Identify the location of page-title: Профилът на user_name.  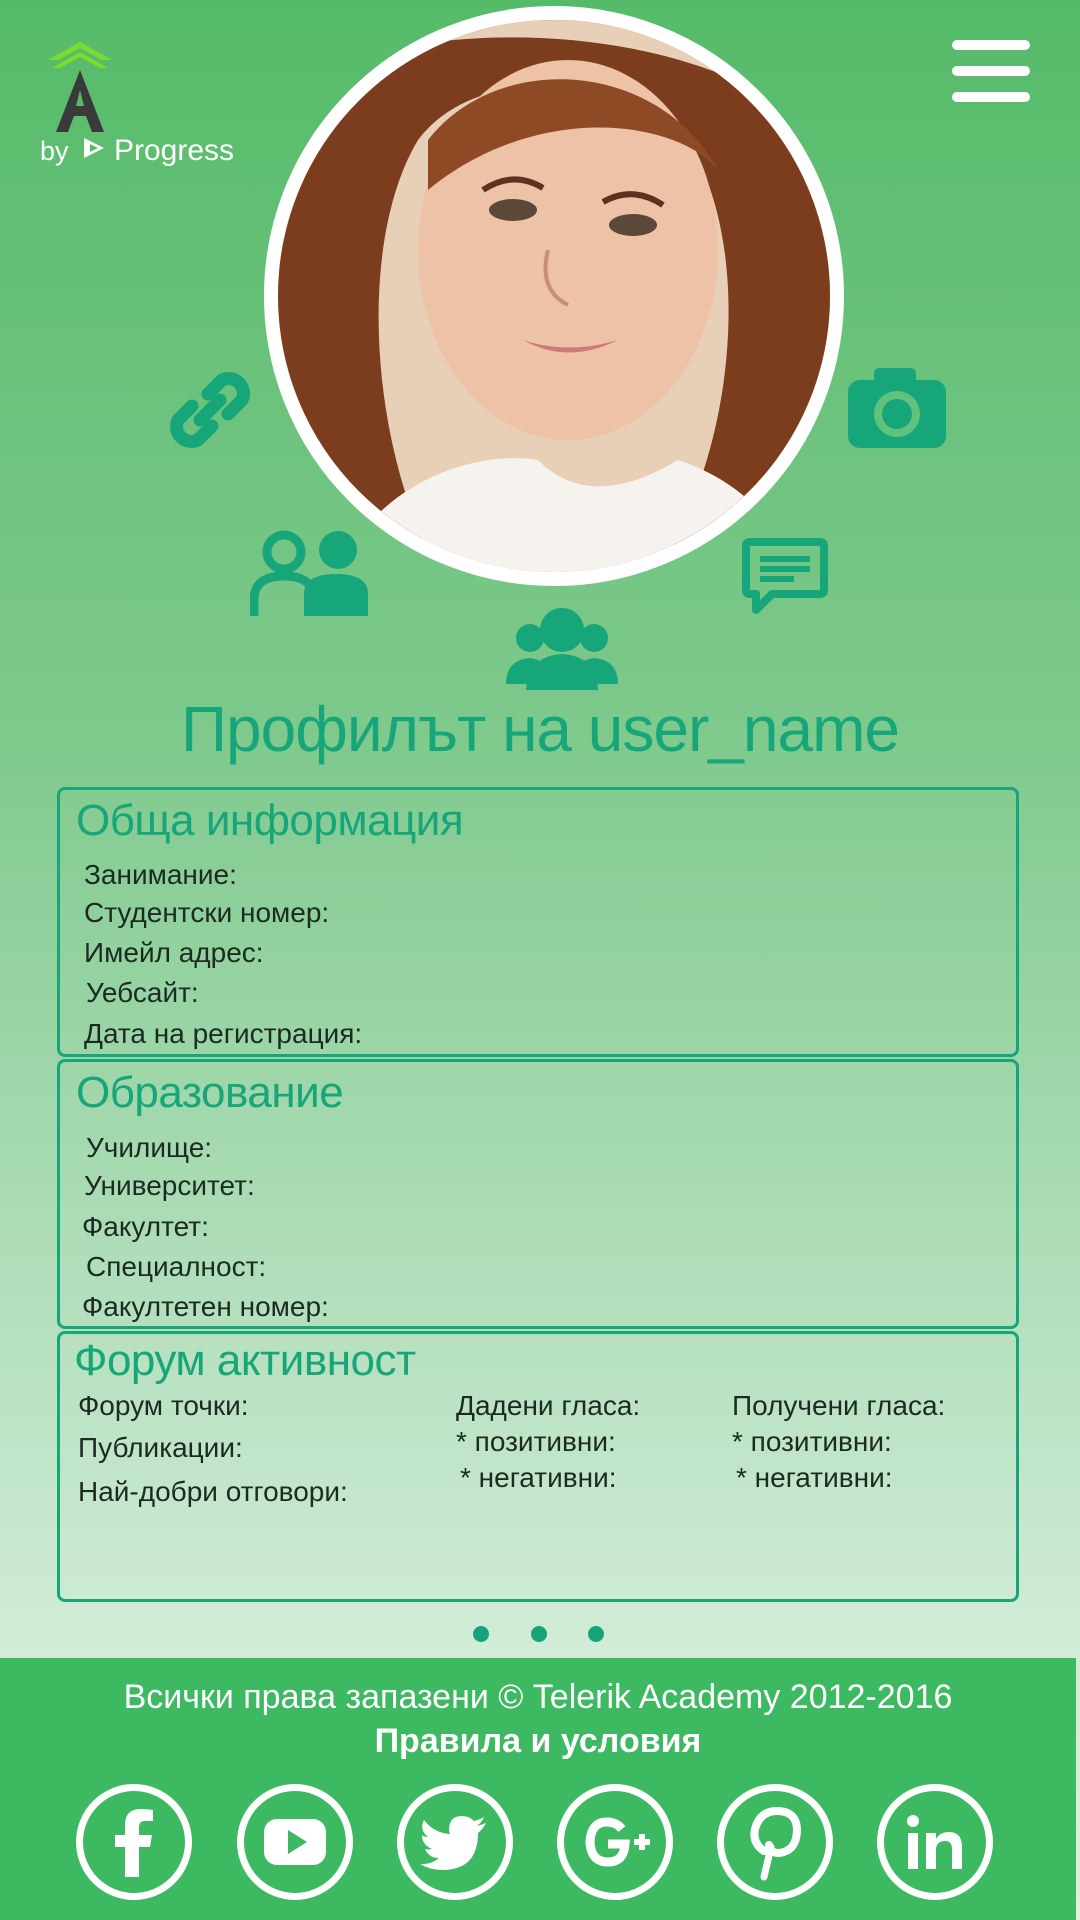
(540, 729).